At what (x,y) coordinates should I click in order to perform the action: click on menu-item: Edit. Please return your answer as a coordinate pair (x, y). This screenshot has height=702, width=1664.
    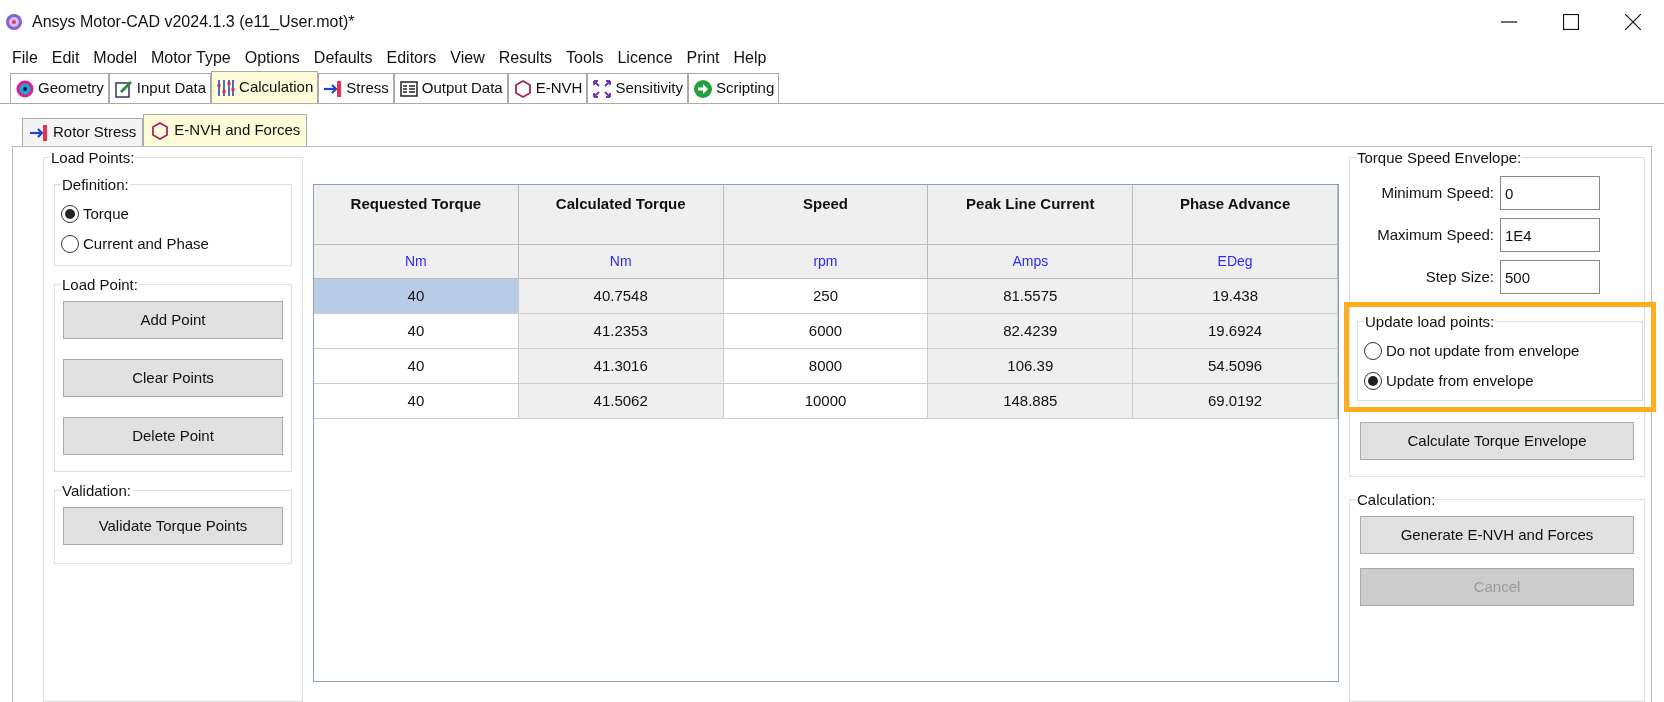
    Looking at the image, I should click on (65, 58).